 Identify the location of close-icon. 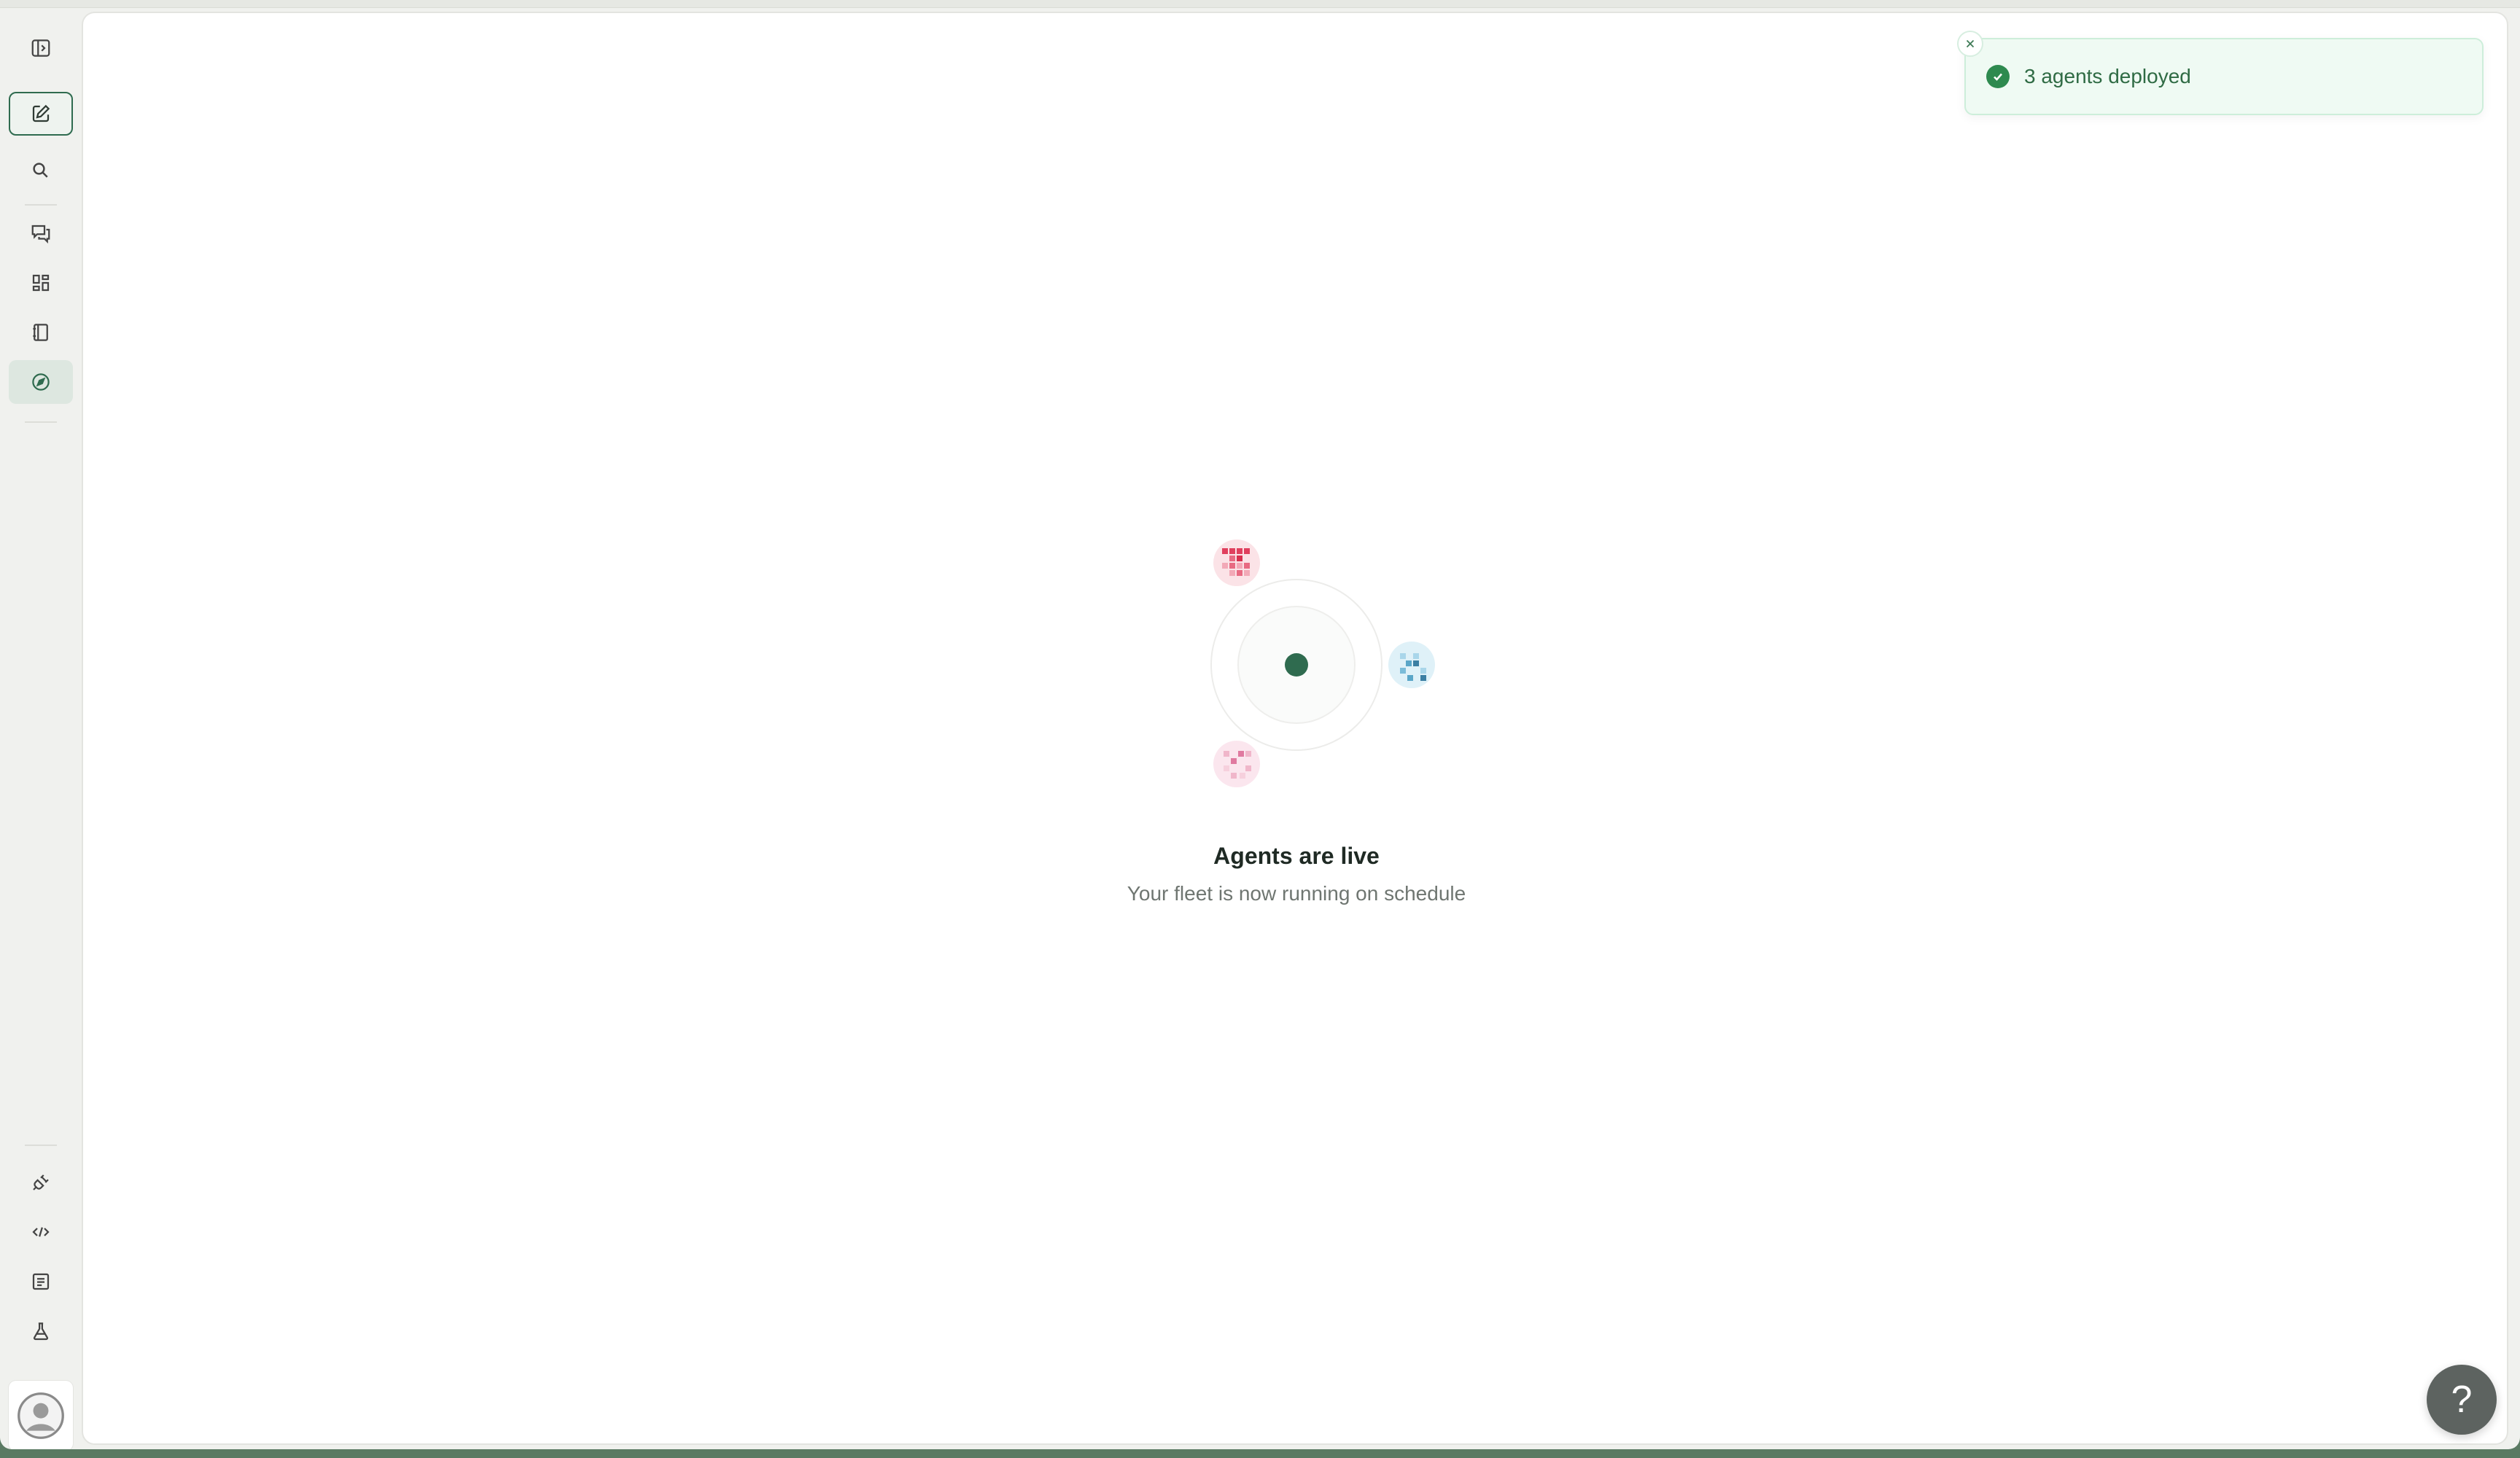
(1970, 43).